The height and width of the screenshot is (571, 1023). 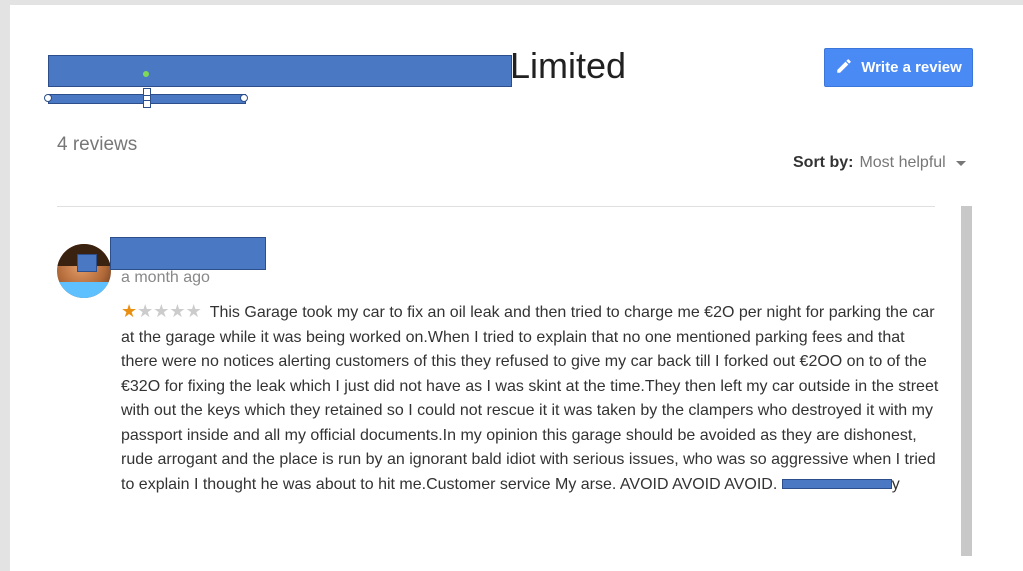 I want to click on write-review-button: Write a review, so click(x=898, y=67).